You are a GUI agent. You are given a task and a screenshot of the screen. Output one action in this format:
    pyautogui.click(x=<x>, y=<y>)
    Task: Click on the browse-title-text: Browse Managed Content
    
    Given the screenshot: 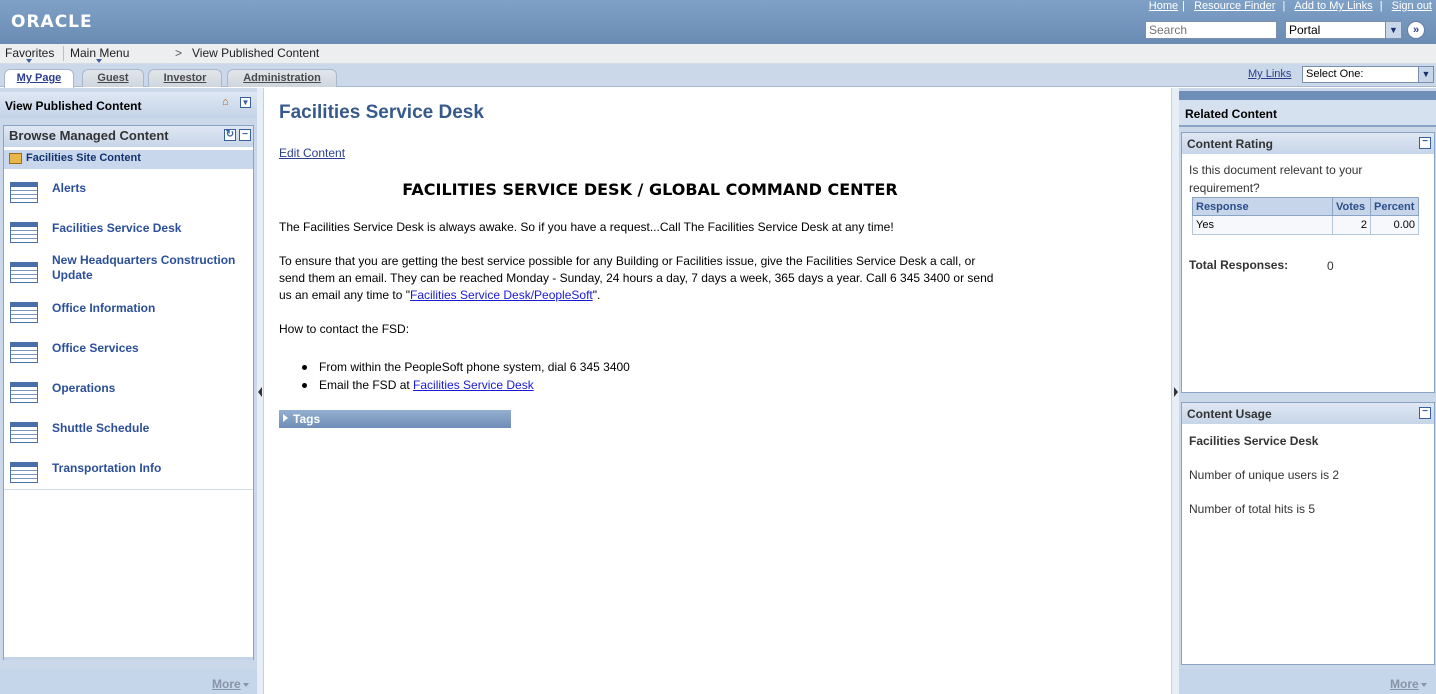 What is the action you would take?
    pyautogui.click(x=89, y=135)
    